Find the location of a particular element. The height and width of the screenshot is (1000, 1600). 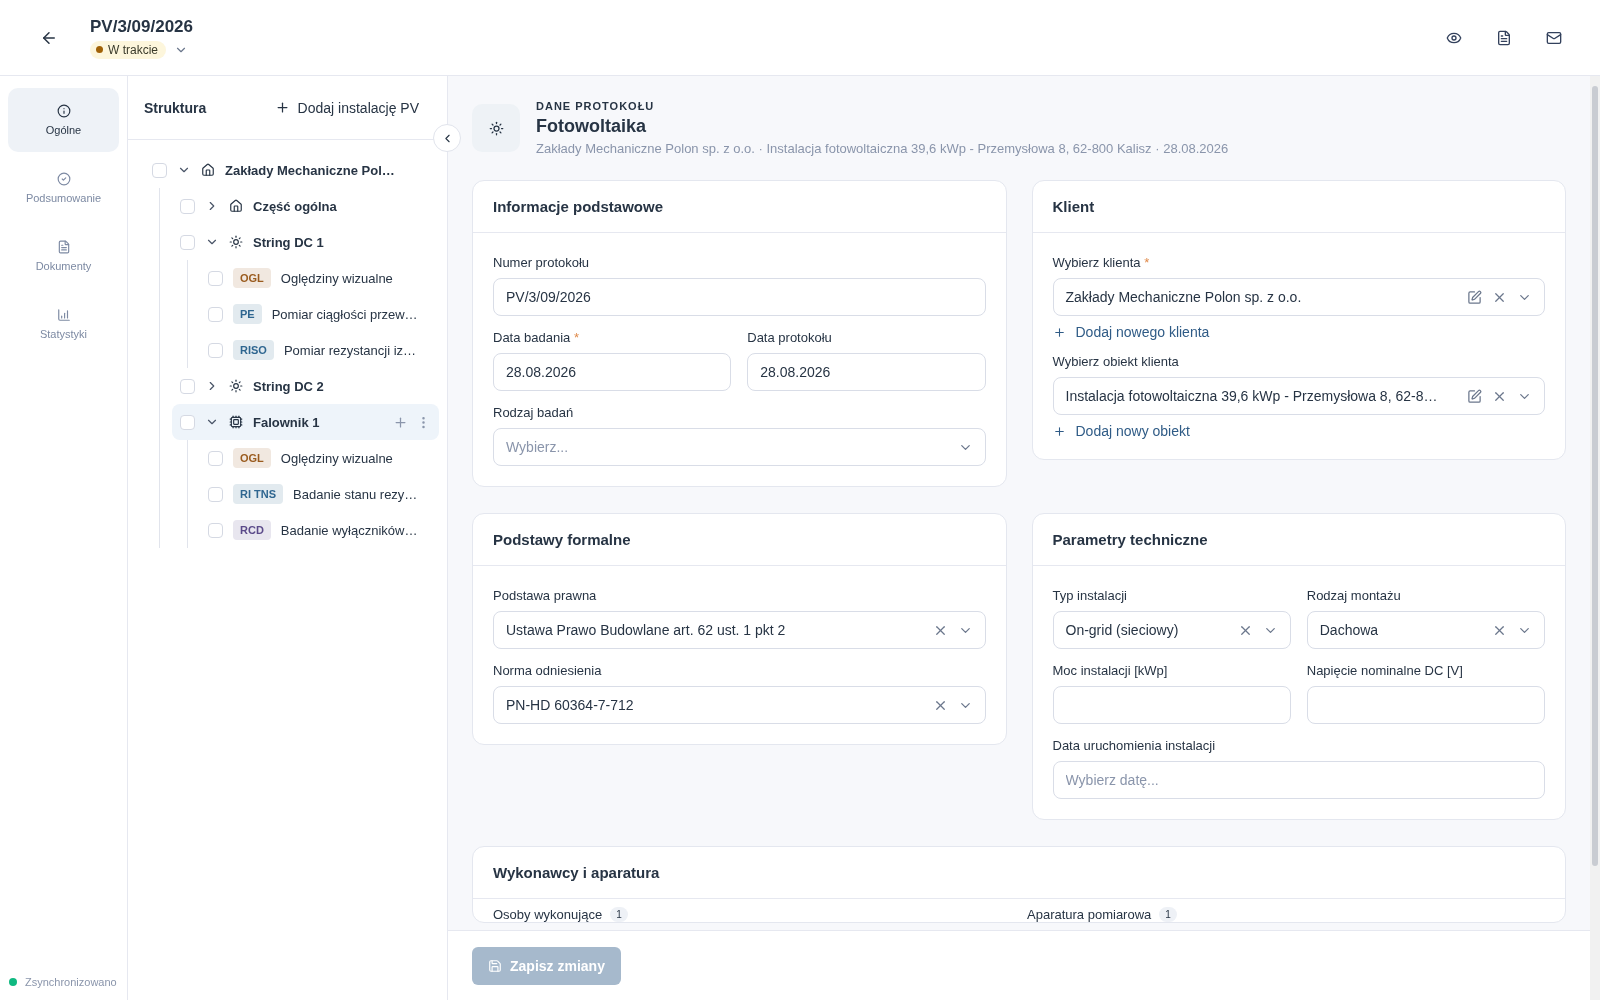

select-field: PN-HD 60364-7-712 is located at coordinates (739, 705).